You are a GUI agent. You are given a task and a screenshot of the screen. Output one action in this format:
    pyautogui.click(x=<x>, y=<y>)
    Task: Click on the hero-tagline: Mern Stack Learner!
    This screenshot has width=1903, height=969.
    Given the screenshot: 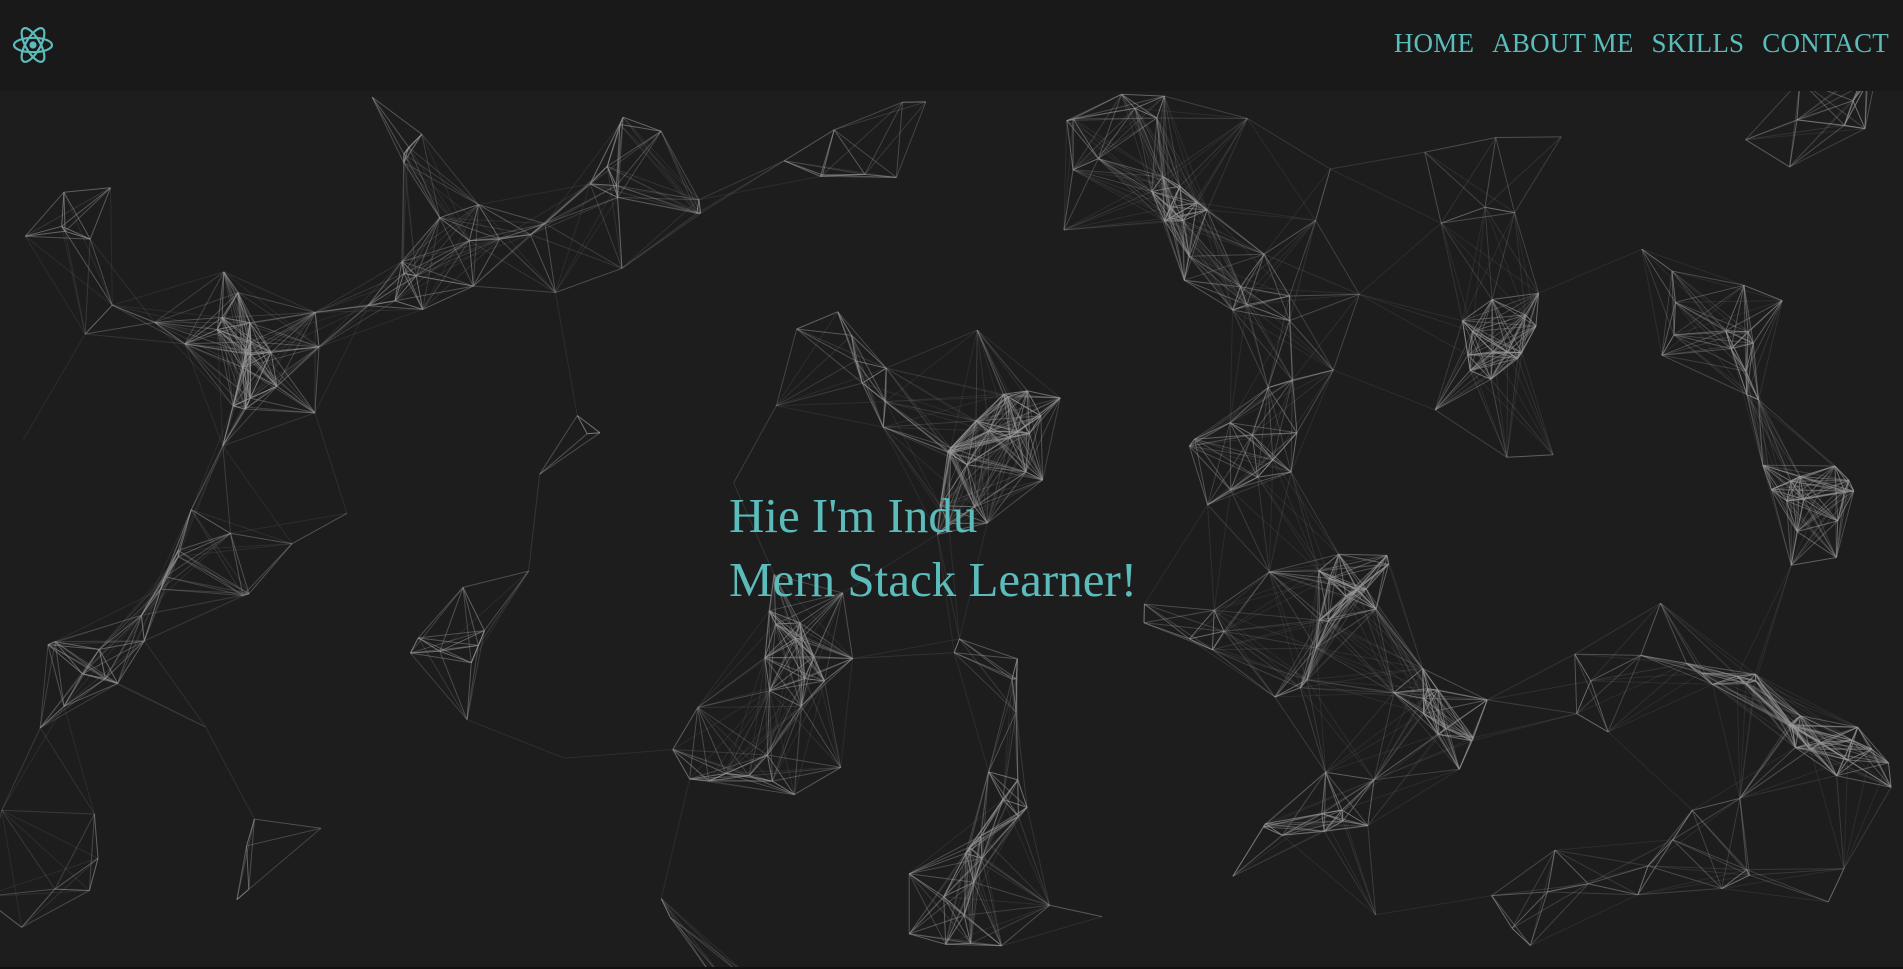 What is the action you would take?
    pyautogui.click(x=933, y=579)
    